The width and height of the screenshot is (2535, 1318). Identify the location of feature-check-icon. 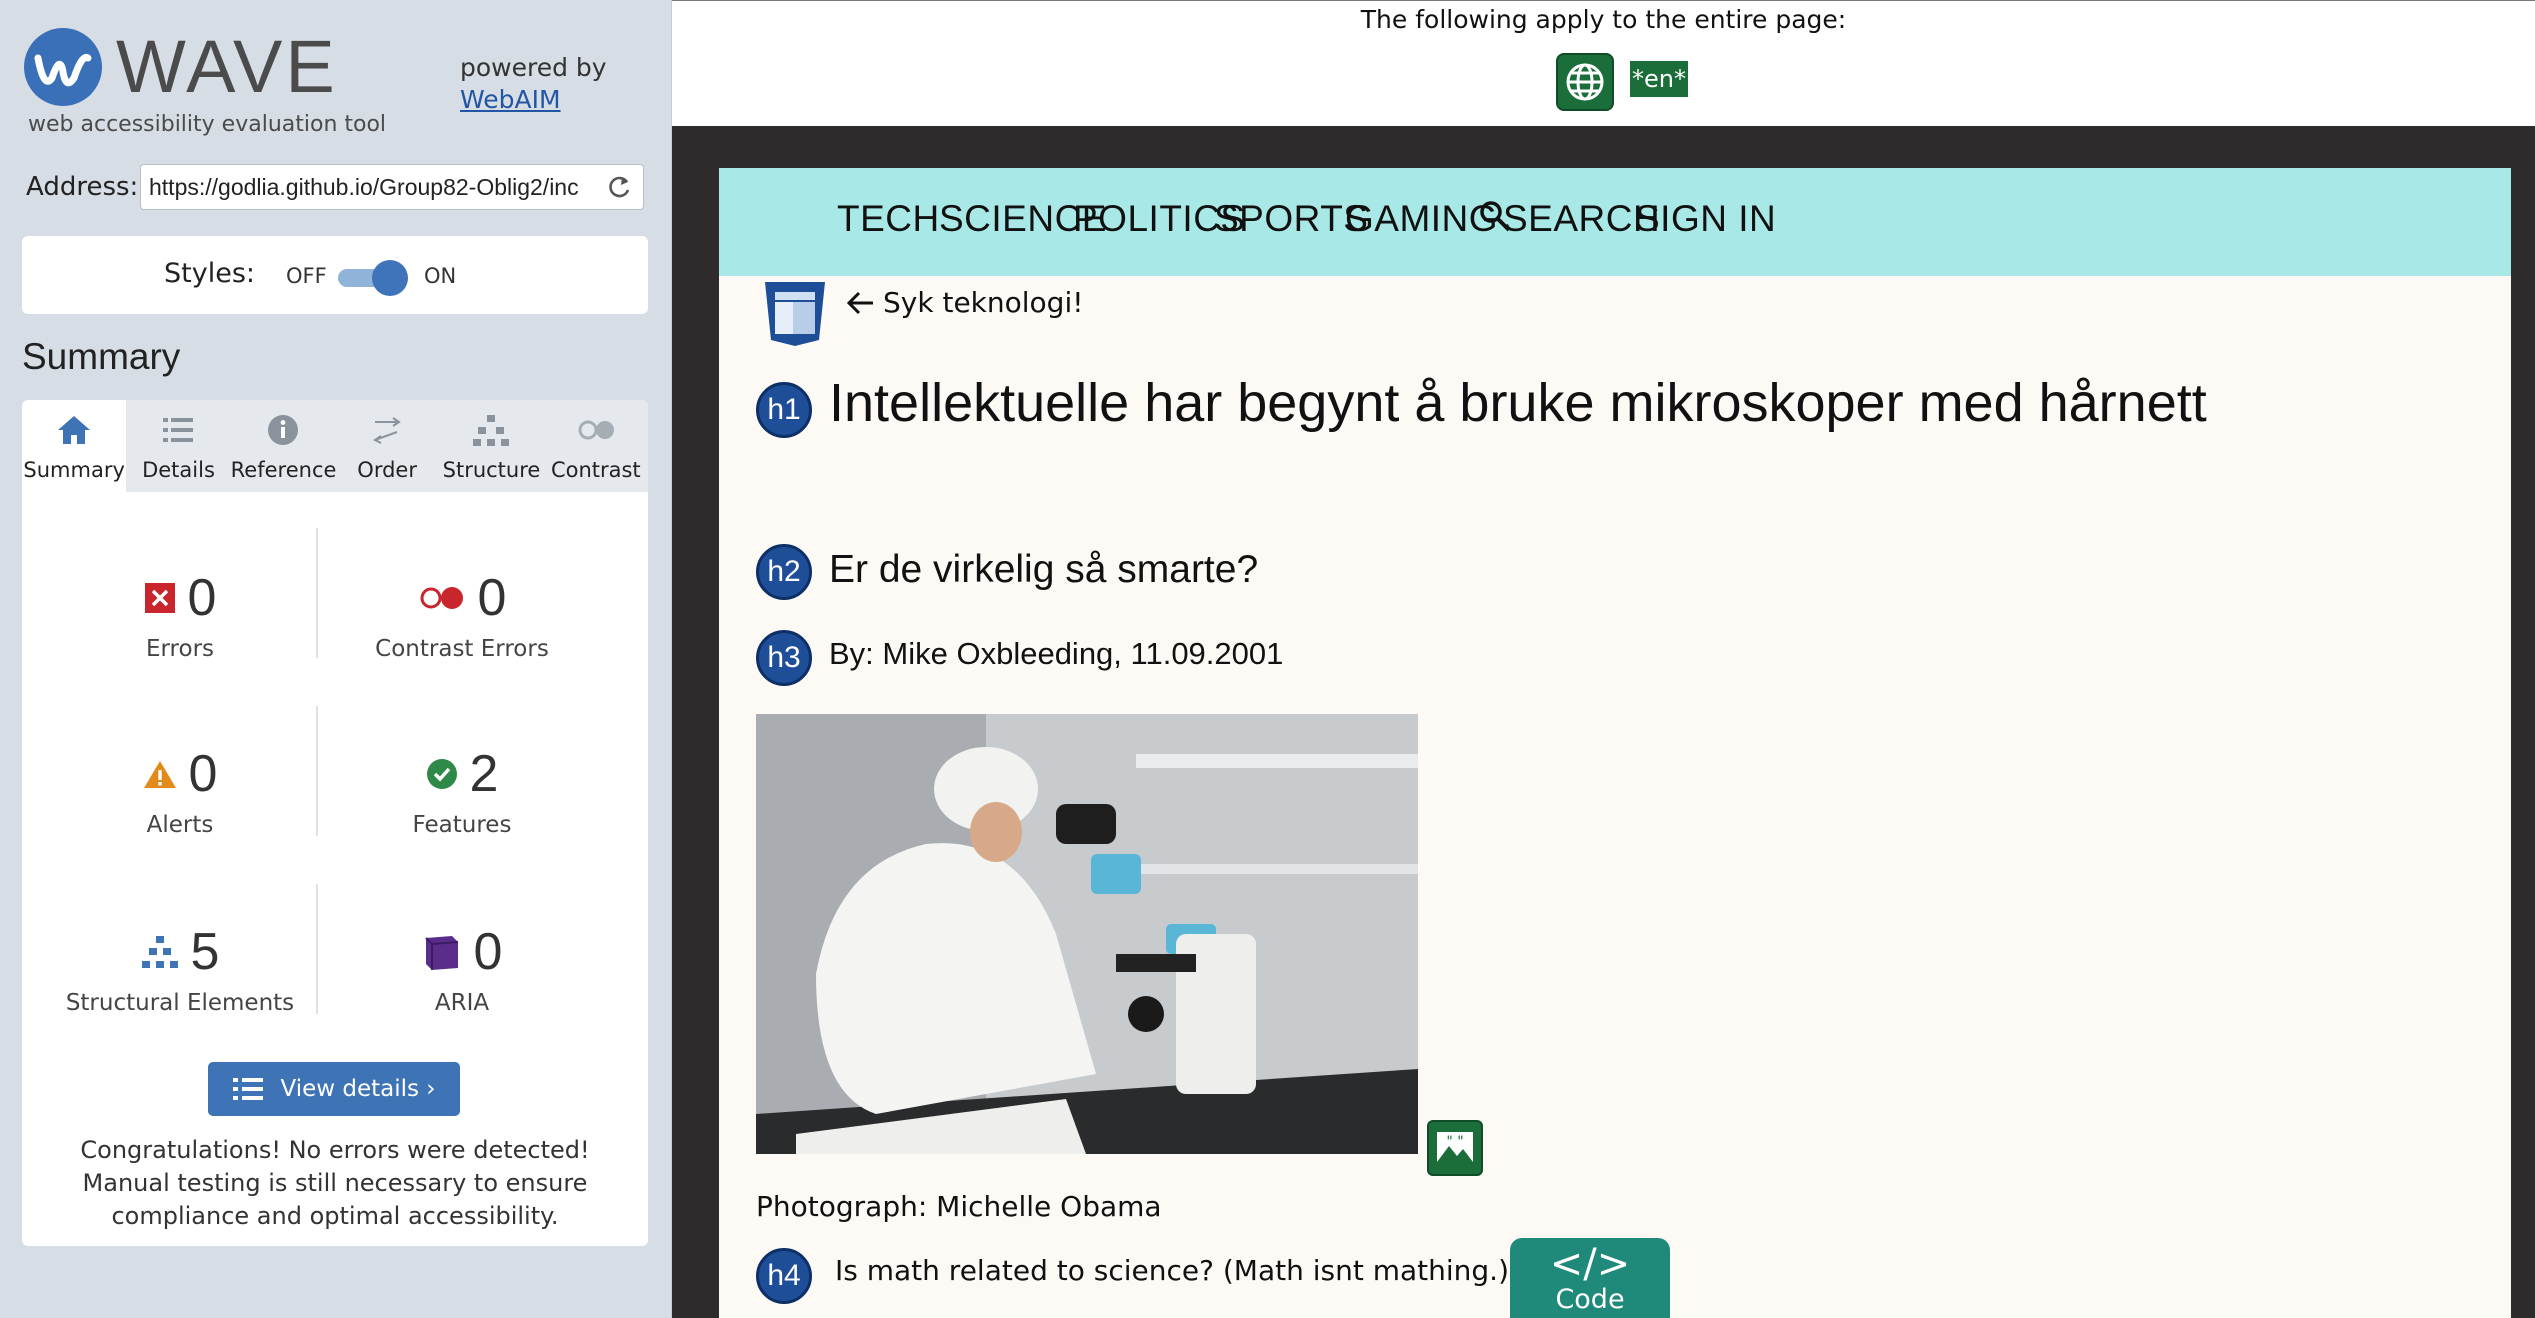
(441, 774).